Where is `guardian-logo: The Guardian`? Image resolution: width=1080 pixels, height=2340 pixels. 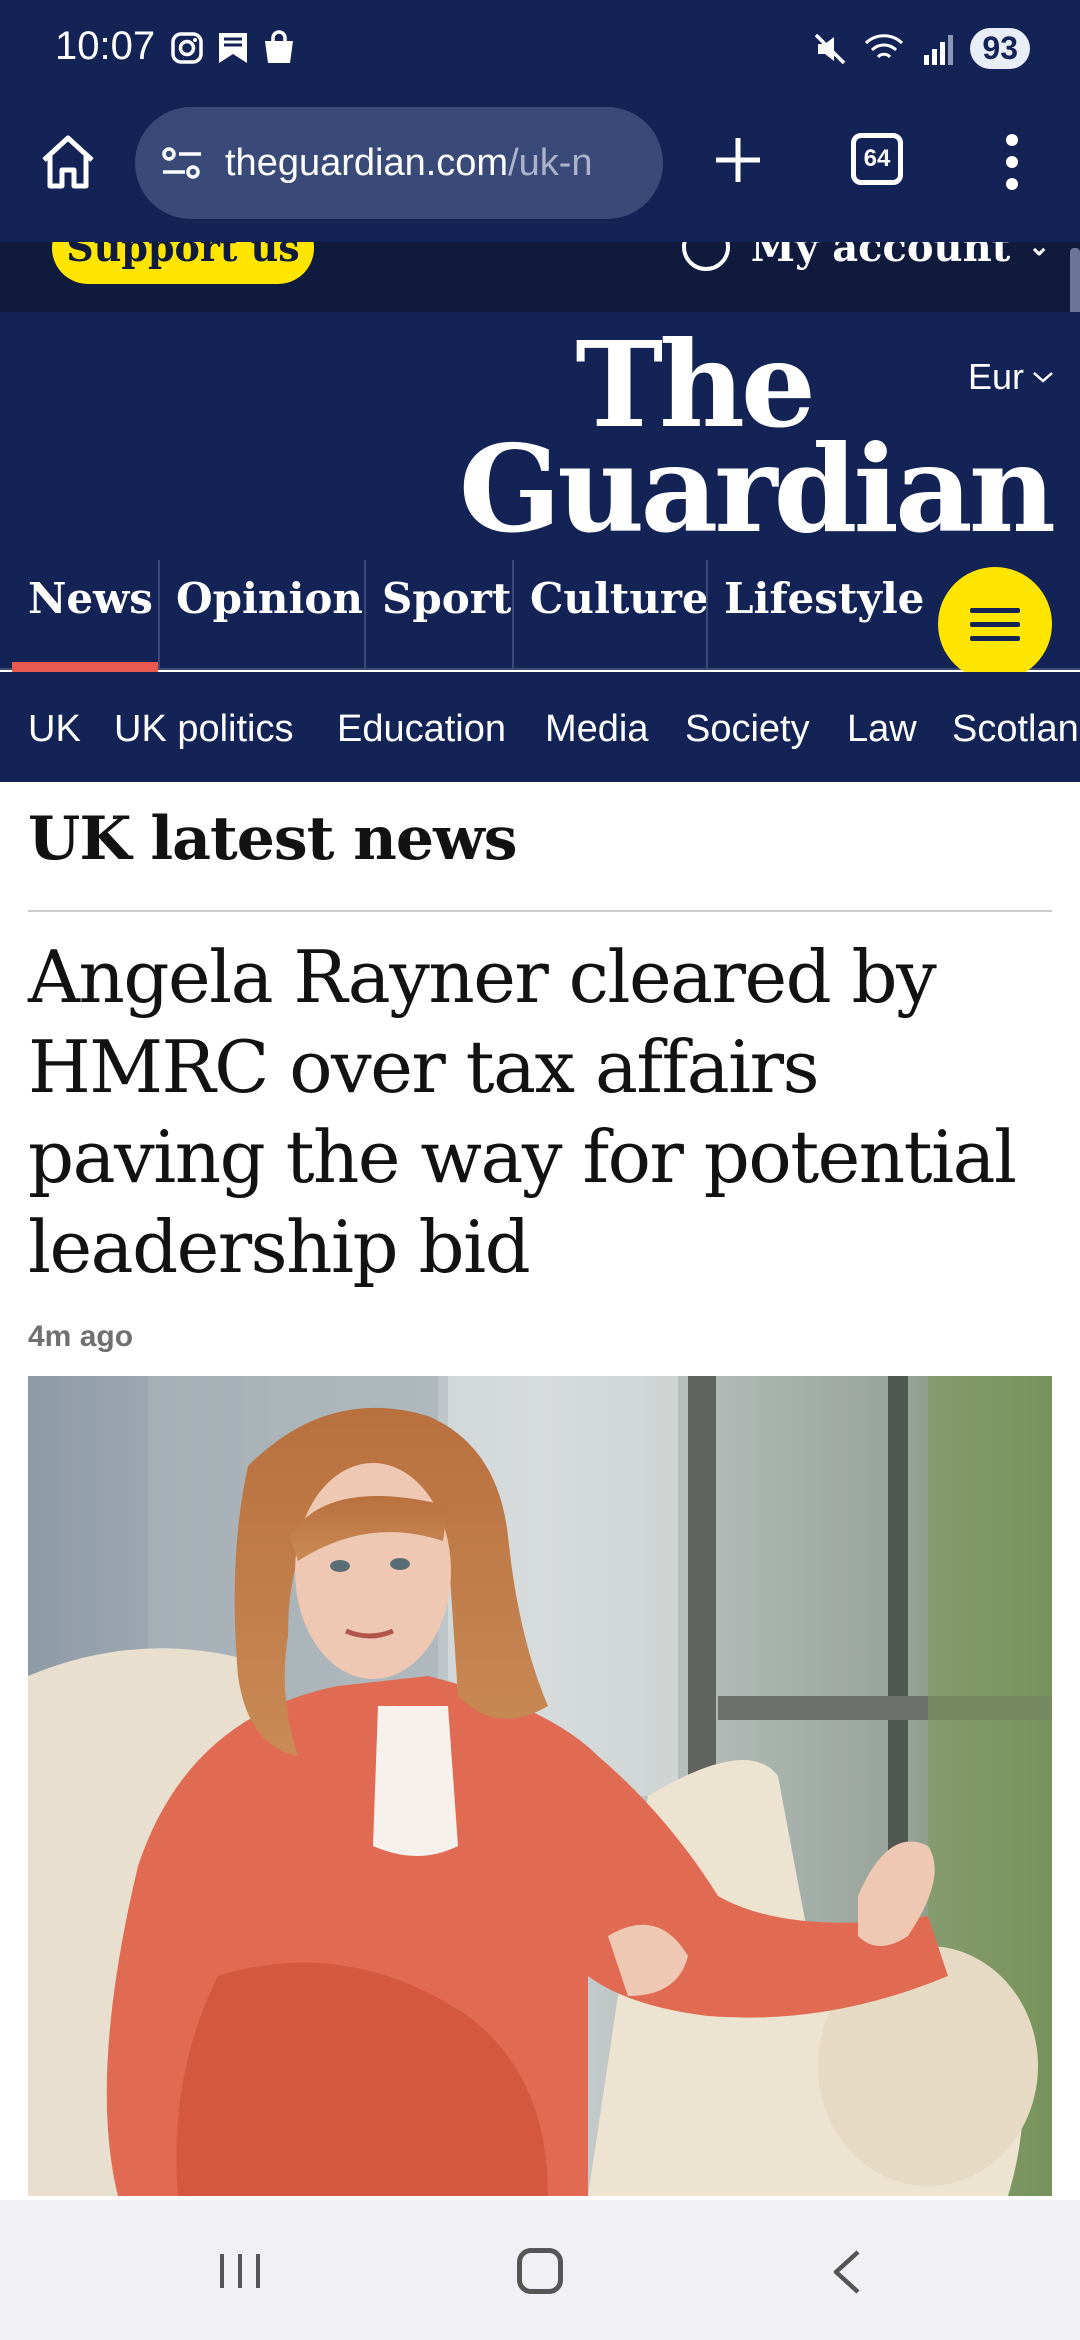 guardian-logo: The Guardian is located at coordinates (757, 443).